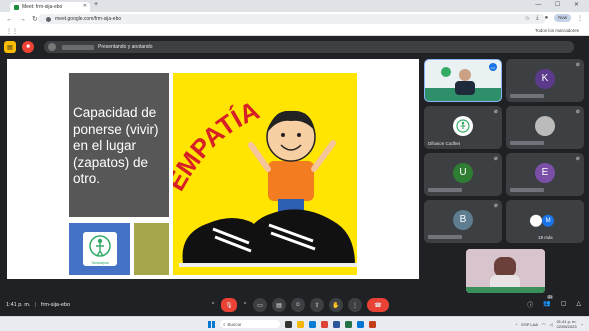 Image resolution: width=589 pixels, height=331 pixels. I want to click on mail-icon, so click(360, 324).